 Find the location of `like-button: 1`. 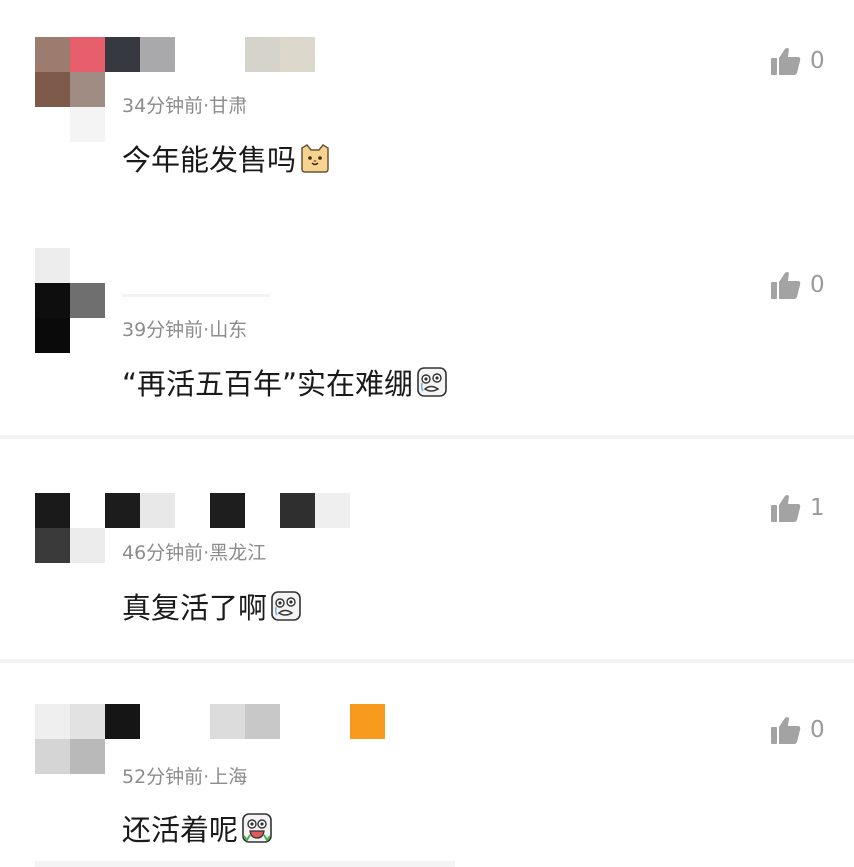

like-button: 1 is located at coordinates (797, 508).